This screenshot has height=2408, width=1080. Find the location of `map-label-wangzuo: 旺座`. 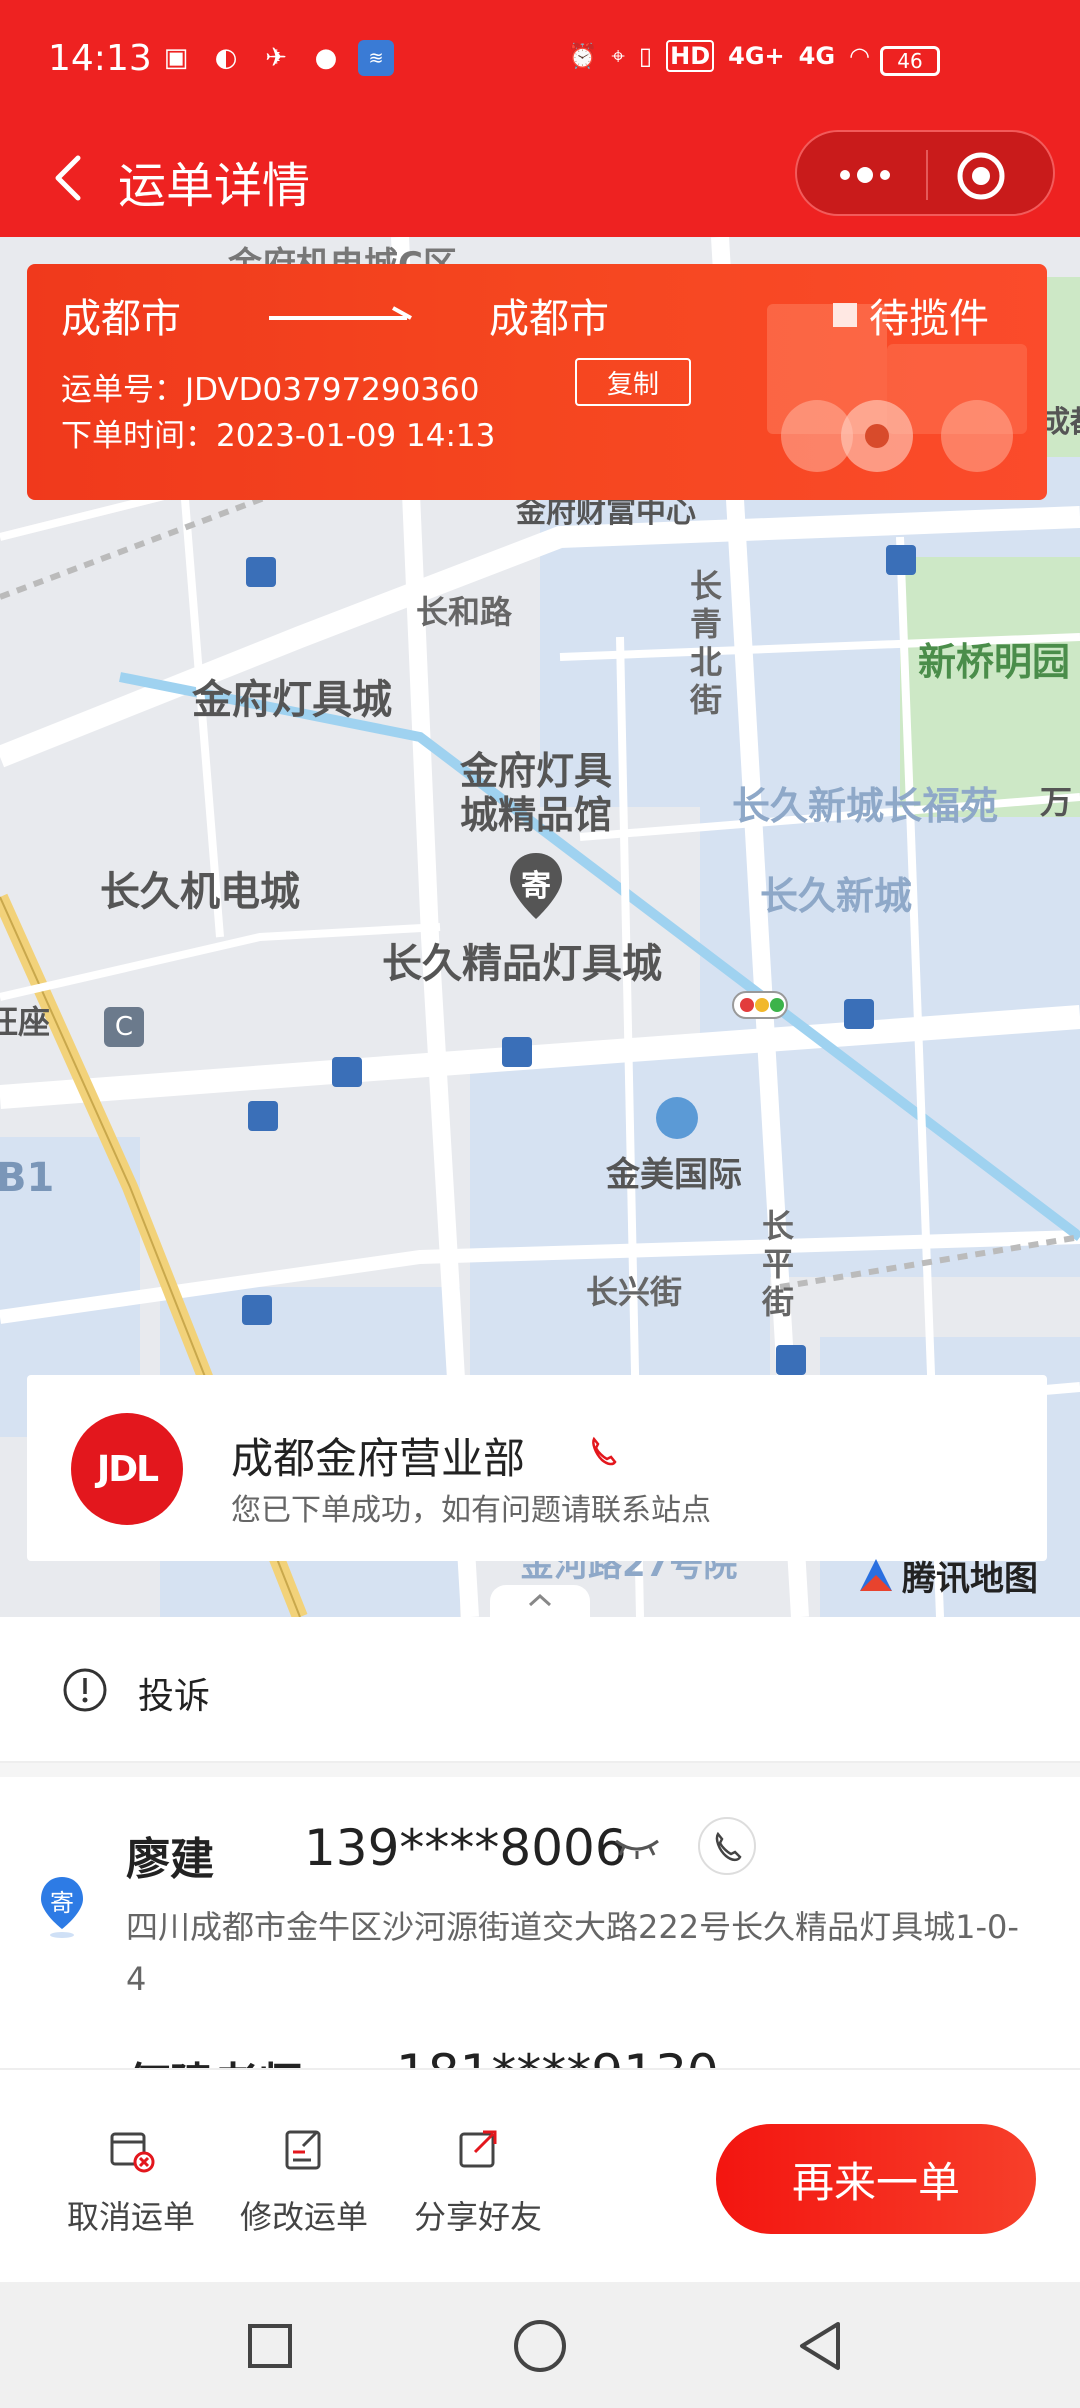

map-label-wangzuo: 旺座 is located at coordinates (25, 1022).